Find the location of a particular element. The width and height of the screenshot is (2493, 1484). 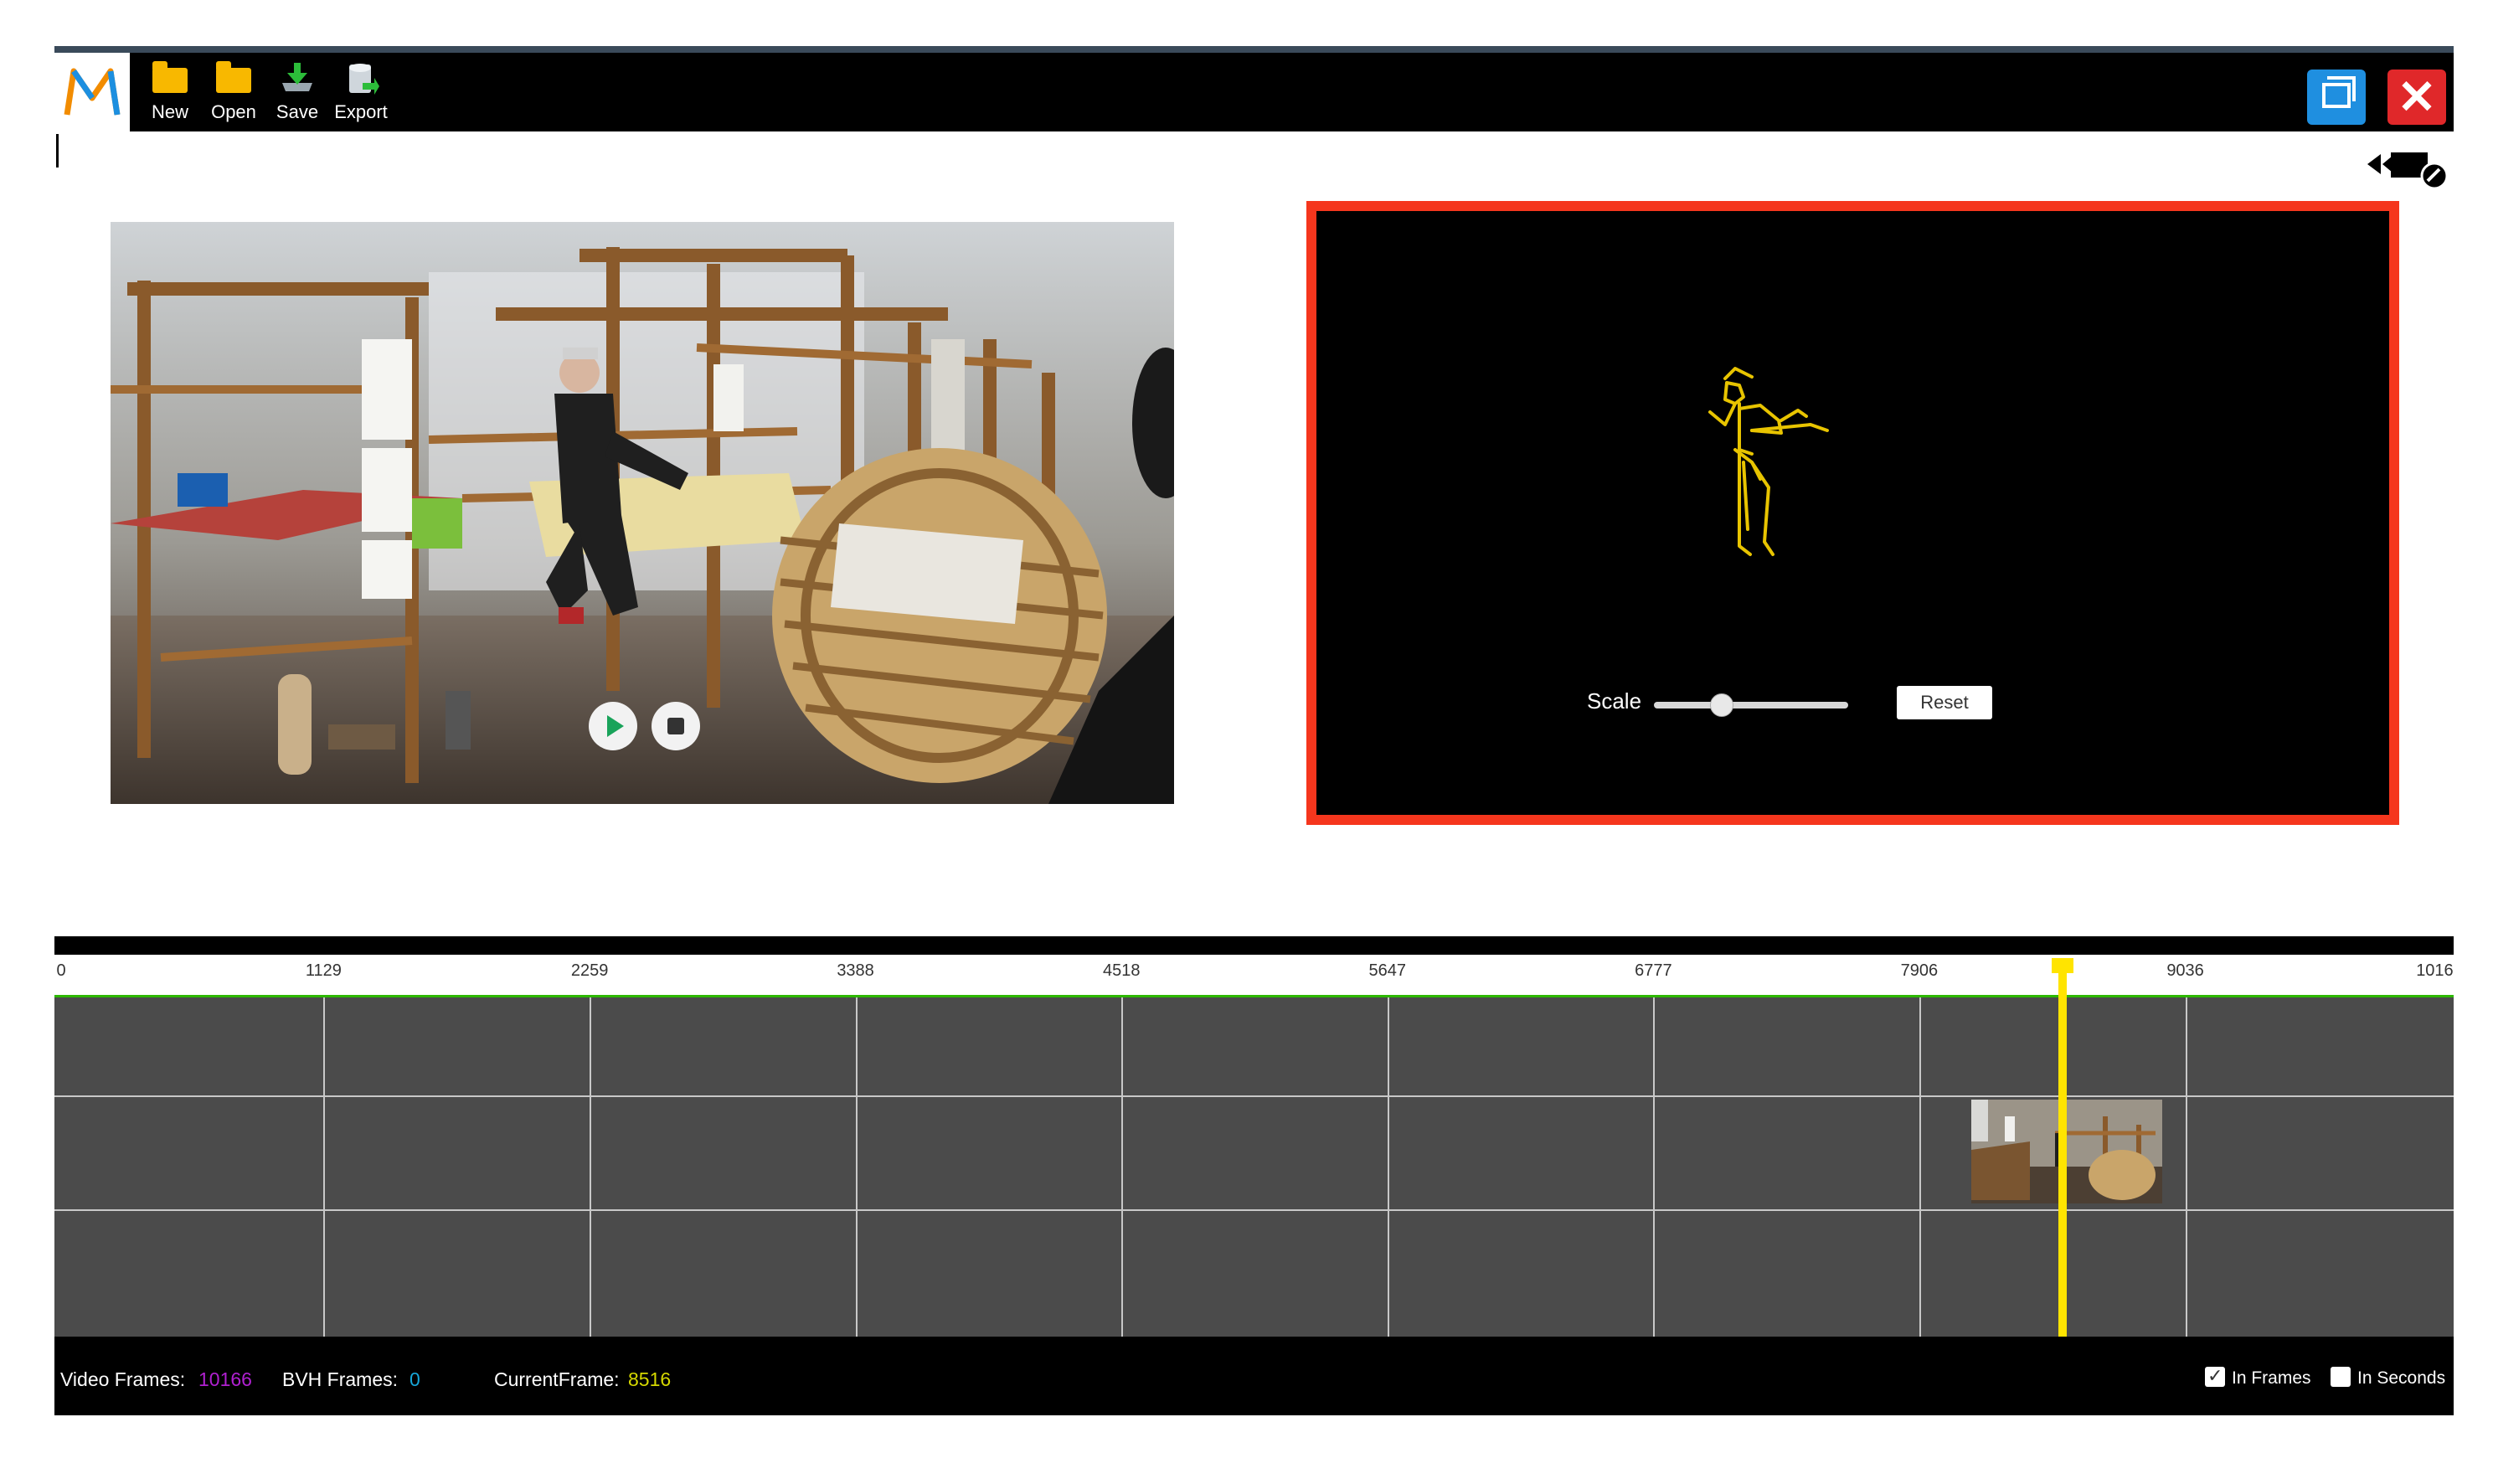

close-icon: ✕ is located at coordinates (2417, 96).